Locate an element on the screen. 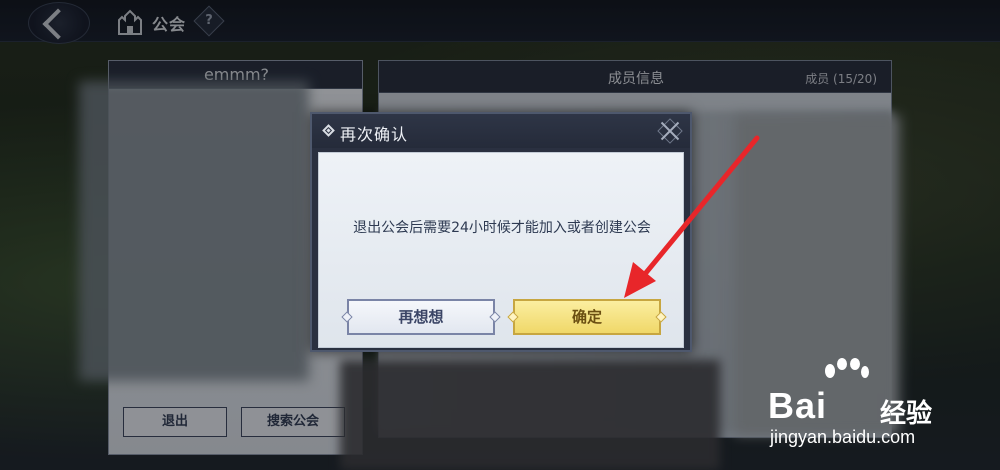 The width and height of the screenshot is (1000, 470). watermark-url: jingyan.baidu.com is located at coordinates (843, 437).